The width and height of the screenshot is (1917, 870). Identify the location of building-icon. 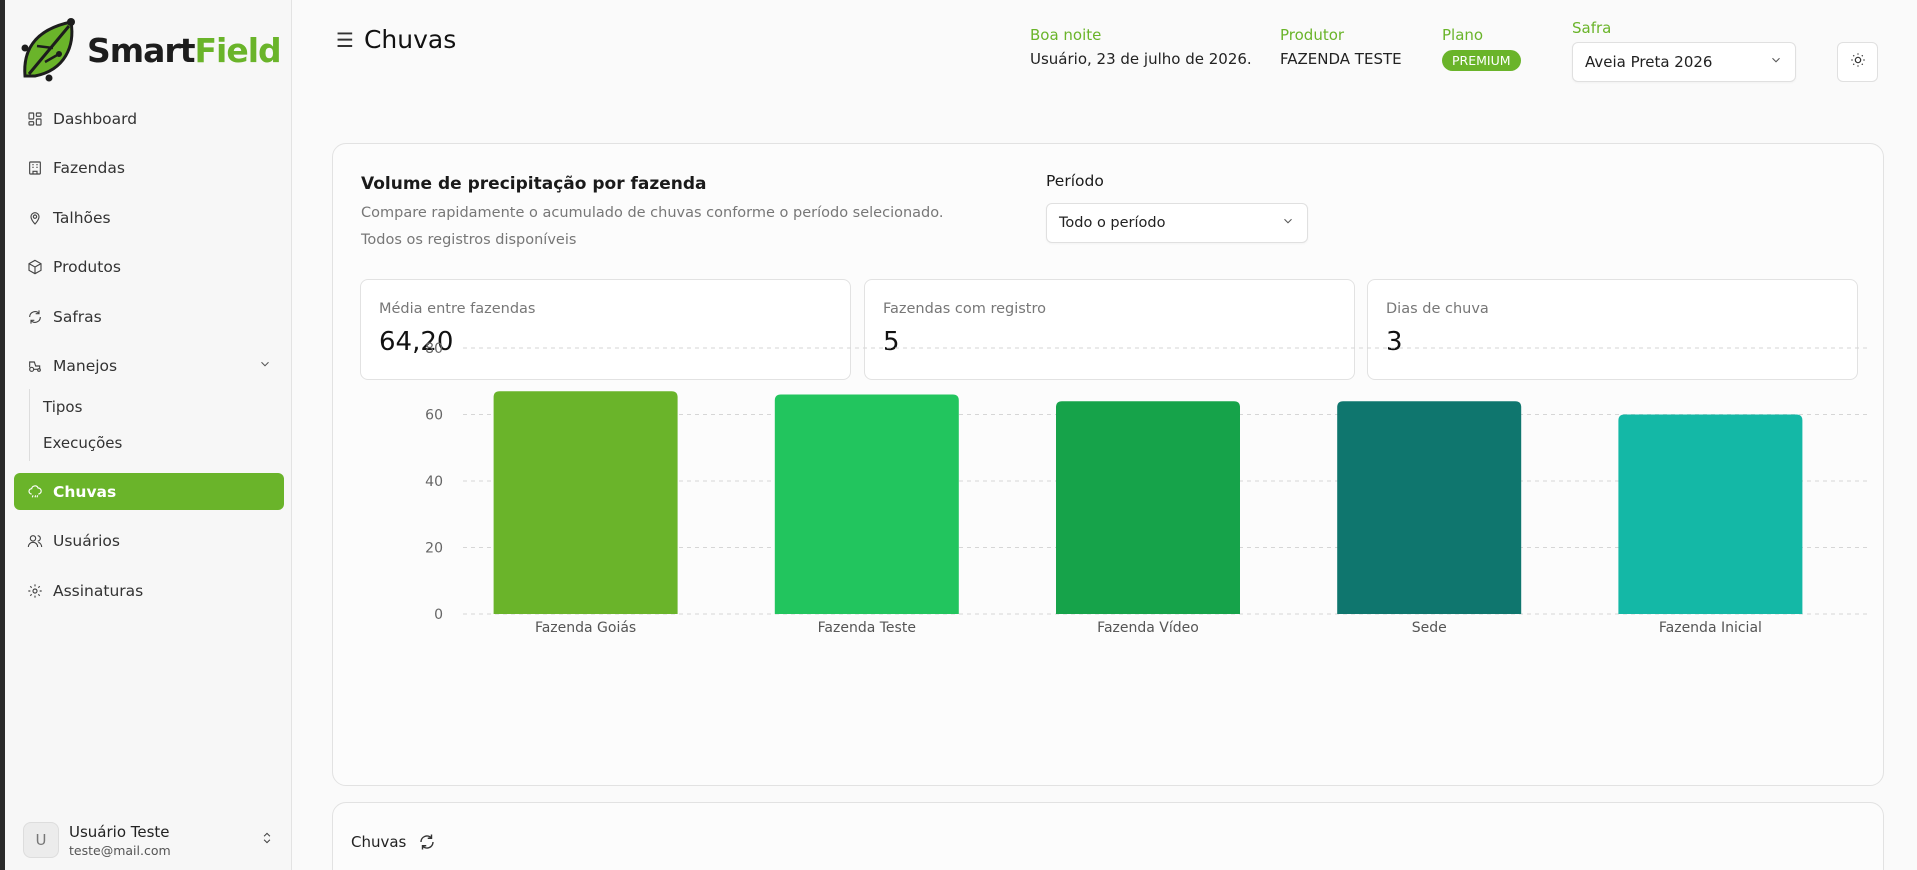
(34, 168).